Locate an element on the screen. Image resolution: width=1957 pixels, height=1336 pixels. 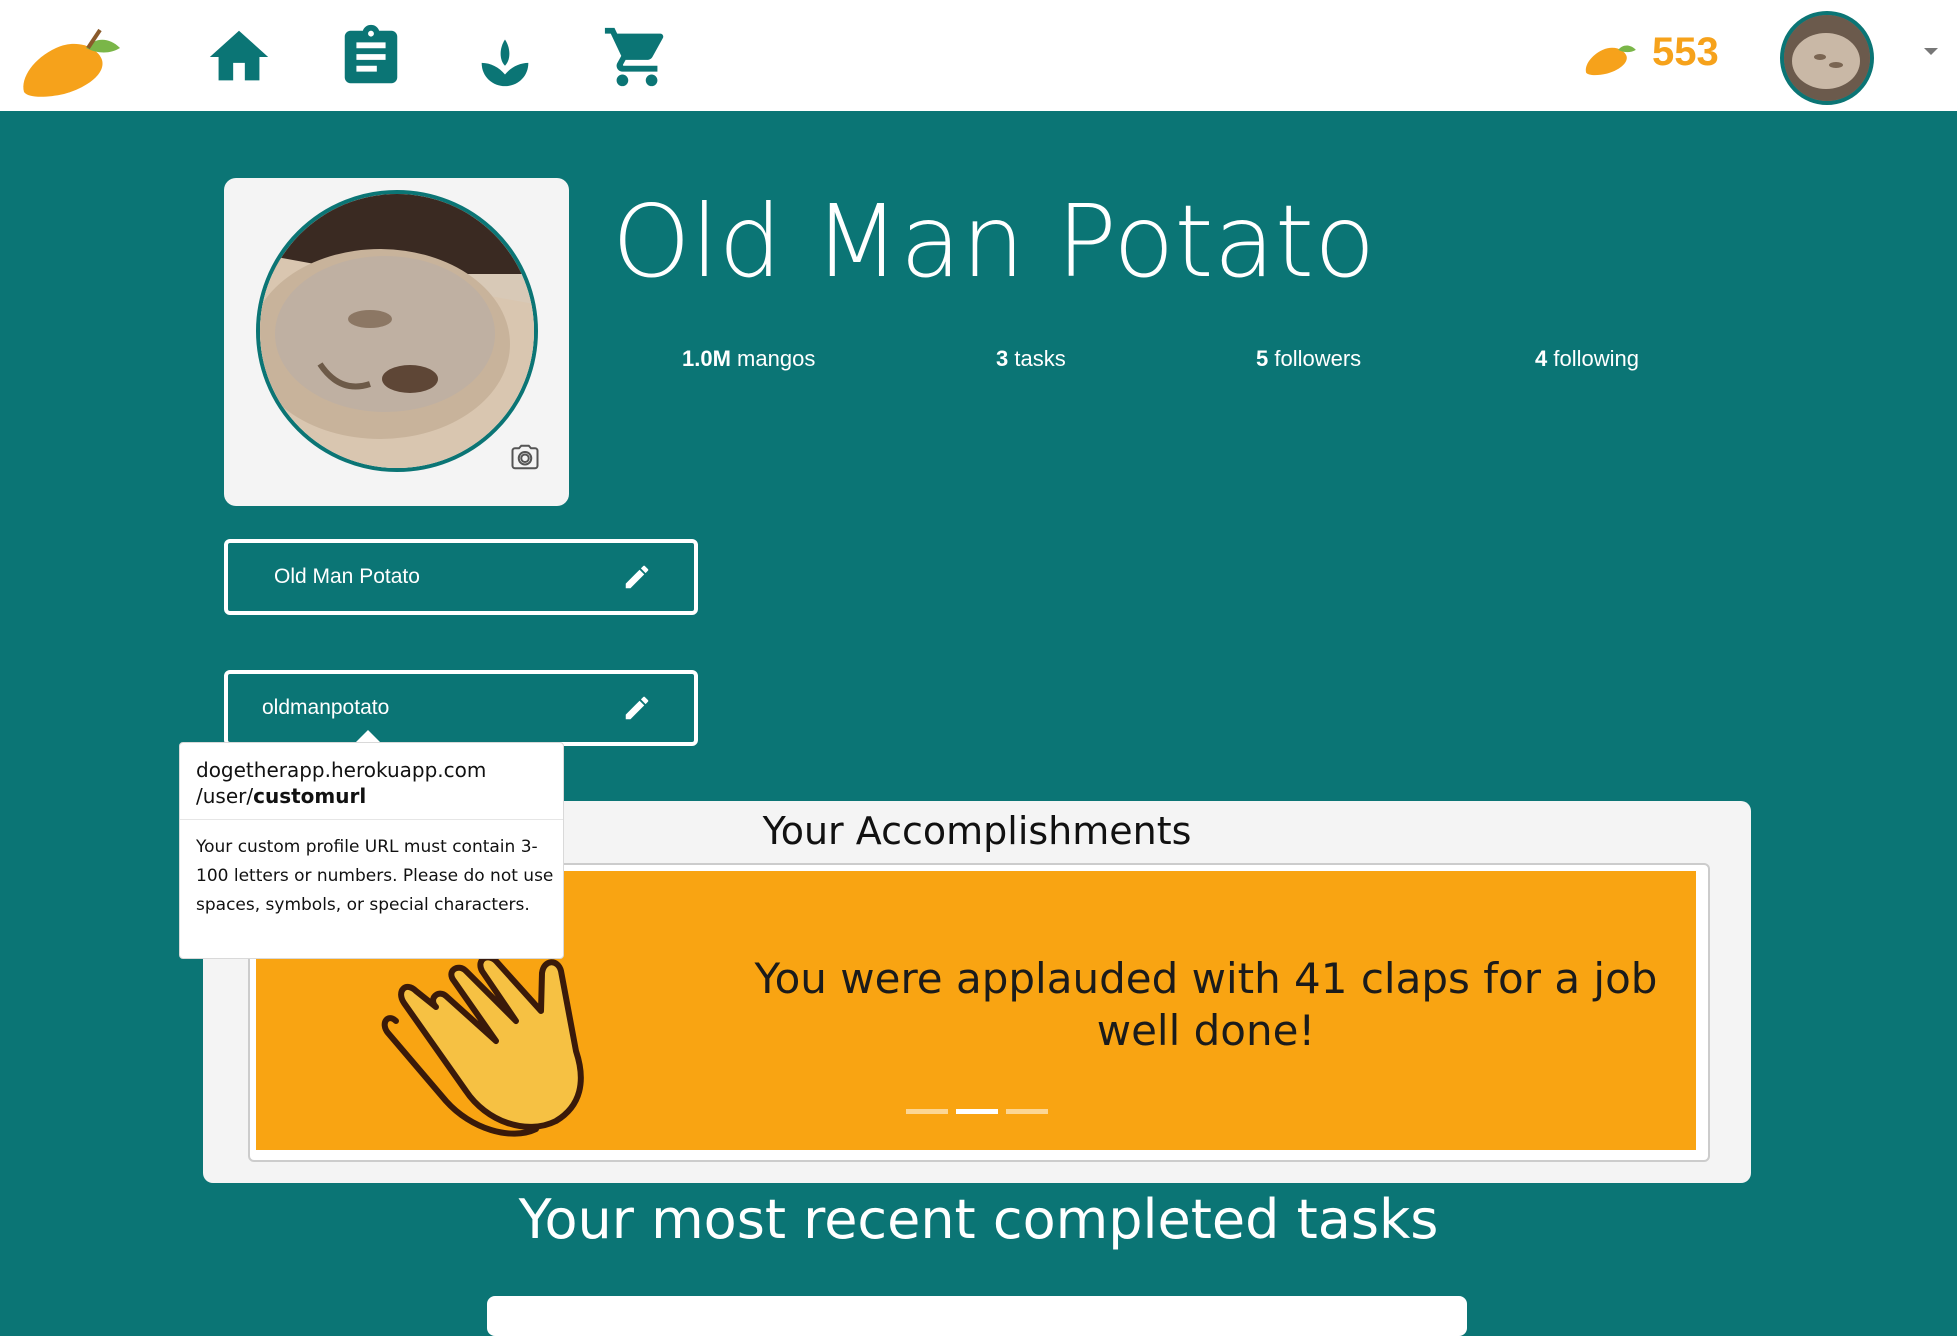
stat-followers: 5 followers is located at coordinates (1308, 359).